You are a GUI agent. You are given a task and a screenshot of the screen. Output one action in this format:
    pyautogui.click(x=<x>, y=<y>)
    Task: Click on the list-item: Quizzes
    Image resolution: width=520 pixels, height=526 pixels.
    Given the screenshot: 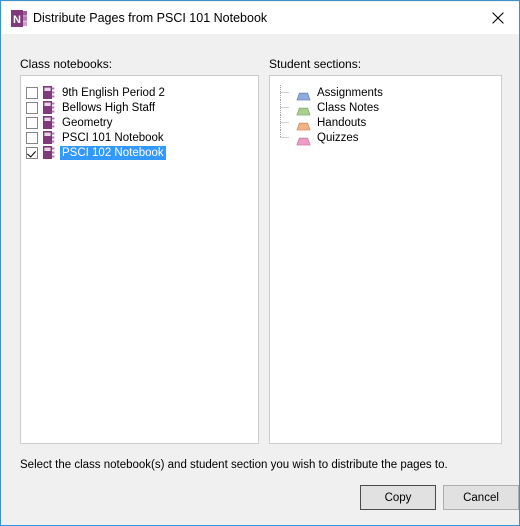 What is the action you would take?
    pyautogui.click(x=318, y=138)
    